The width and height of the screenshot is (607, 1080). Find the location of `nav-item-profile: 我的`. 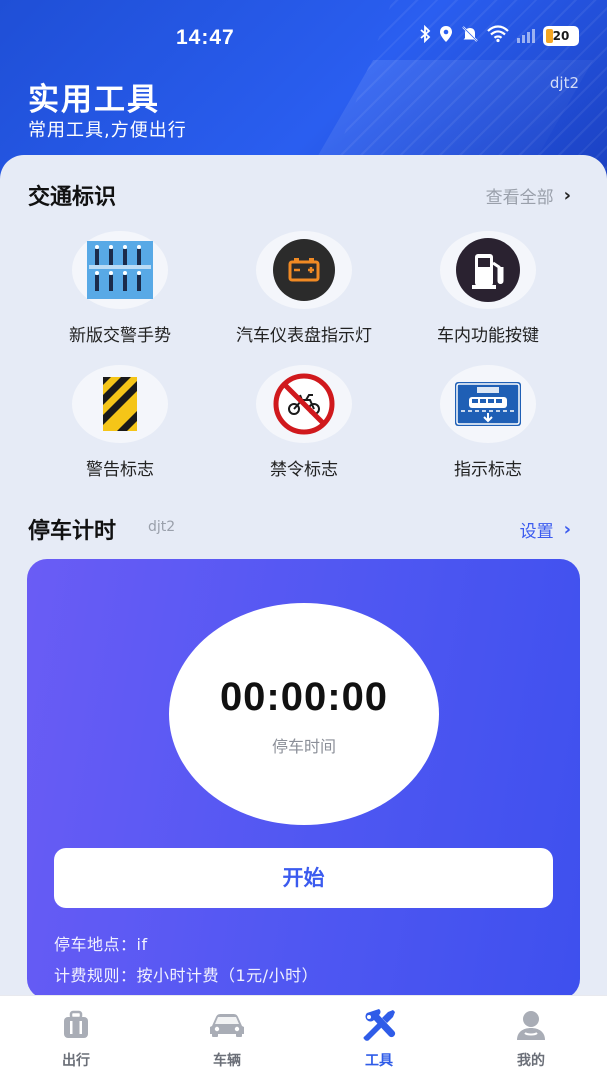

nav-item-profile: 我的 is located at coordinates (531, 1039).